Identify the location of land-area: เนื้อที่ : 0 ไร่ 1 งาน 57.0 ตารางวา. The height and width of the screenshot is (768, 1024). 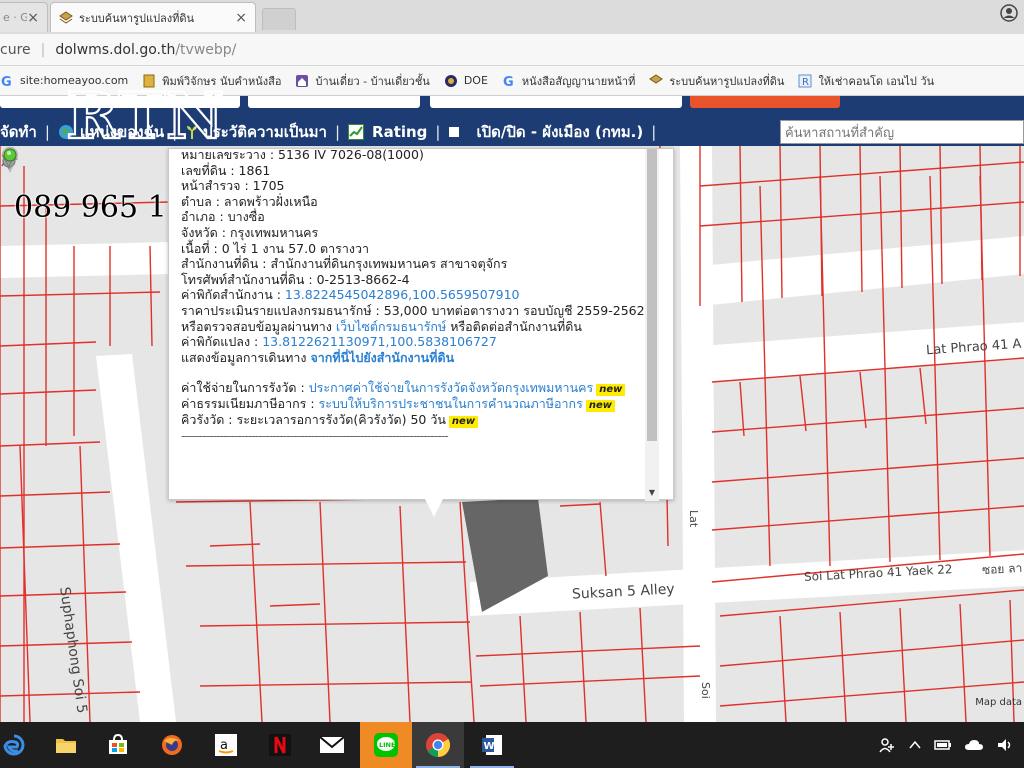
(275, 248).